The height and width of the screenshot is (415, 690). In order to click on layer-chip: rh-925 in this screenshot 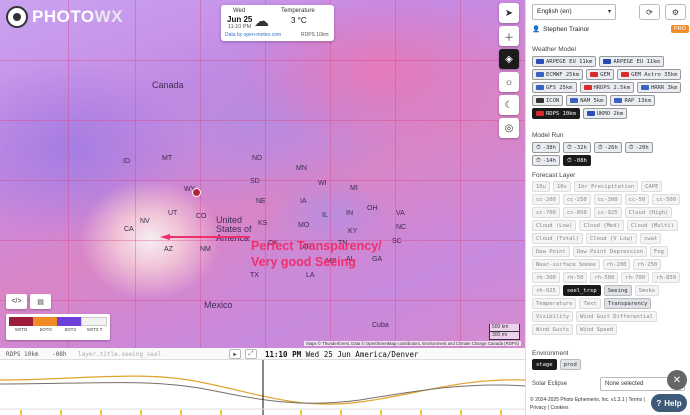, I will do `click(546, 290)`.